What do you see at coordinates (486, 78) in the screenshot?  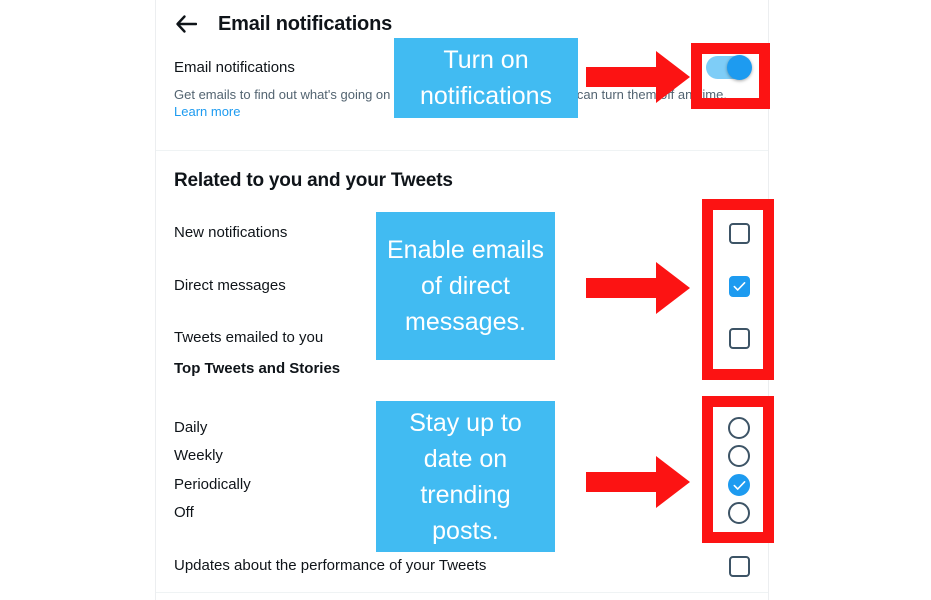 I see `callout-turn-on-notifications: Turn on notifications` at bounding box center [486, 78].